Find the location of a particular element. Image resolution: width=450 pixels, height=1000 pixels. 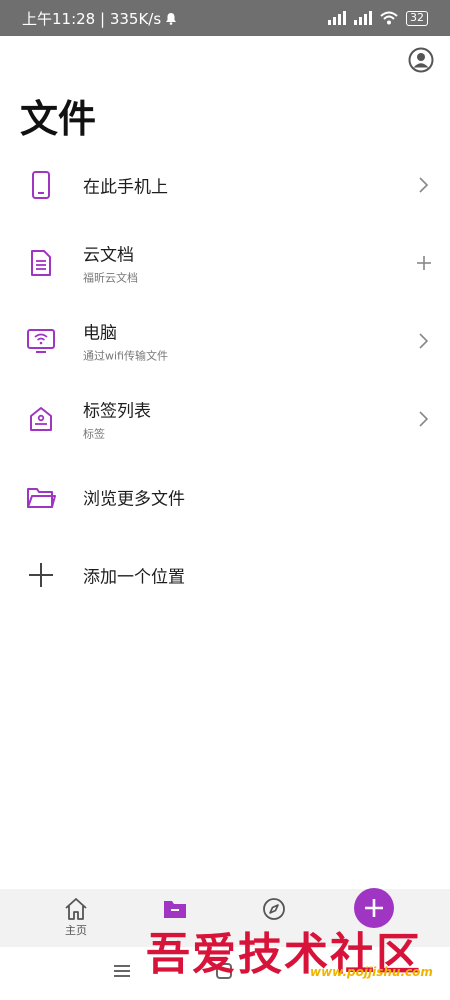

watermark-url: www.pojjishu.com is located at coordinates (371, 972).